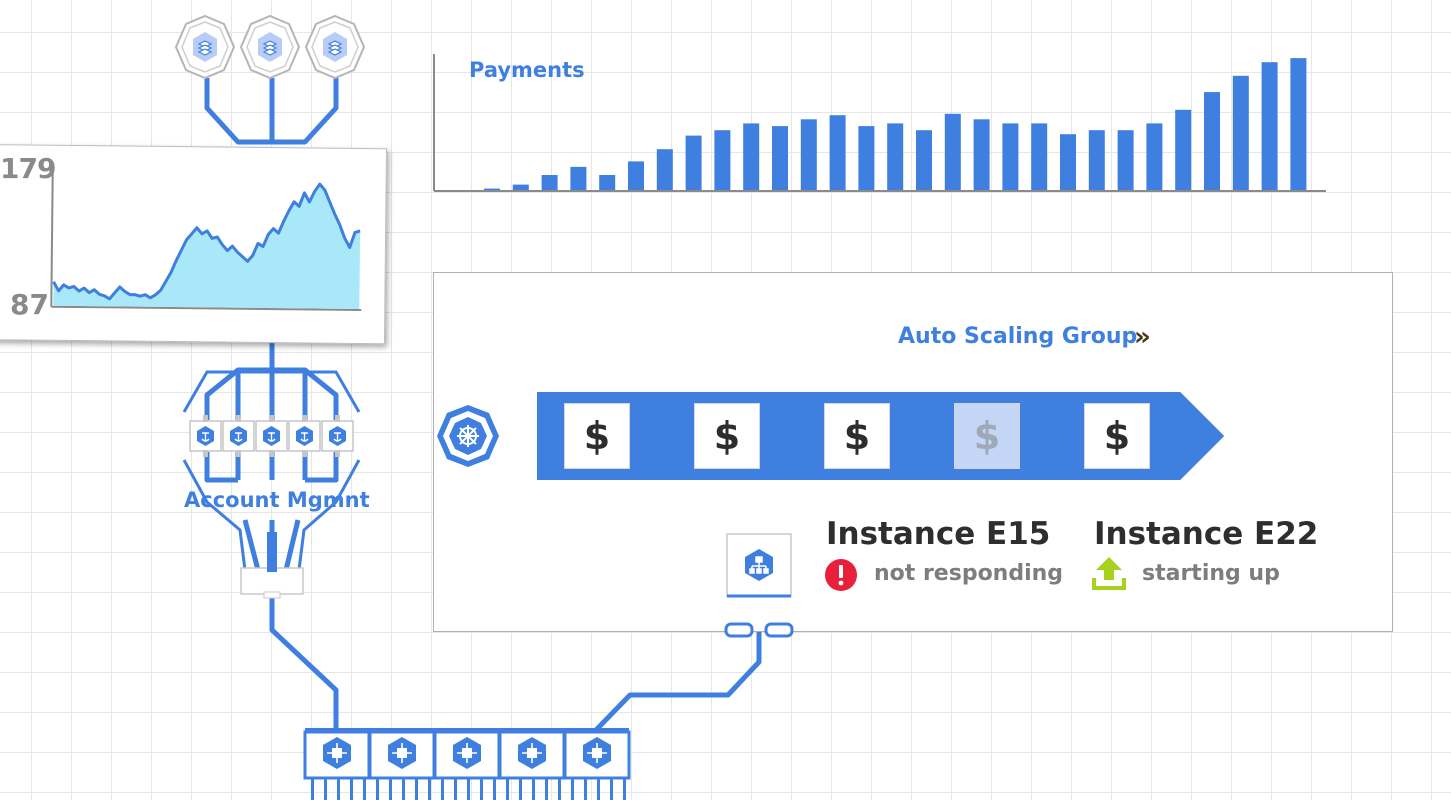 This screenshot has width=1451, height=800. What do you see at coordinates (272, 564) in the screenshot?
I see `account-storage-node` at bounding box center [272, 564].